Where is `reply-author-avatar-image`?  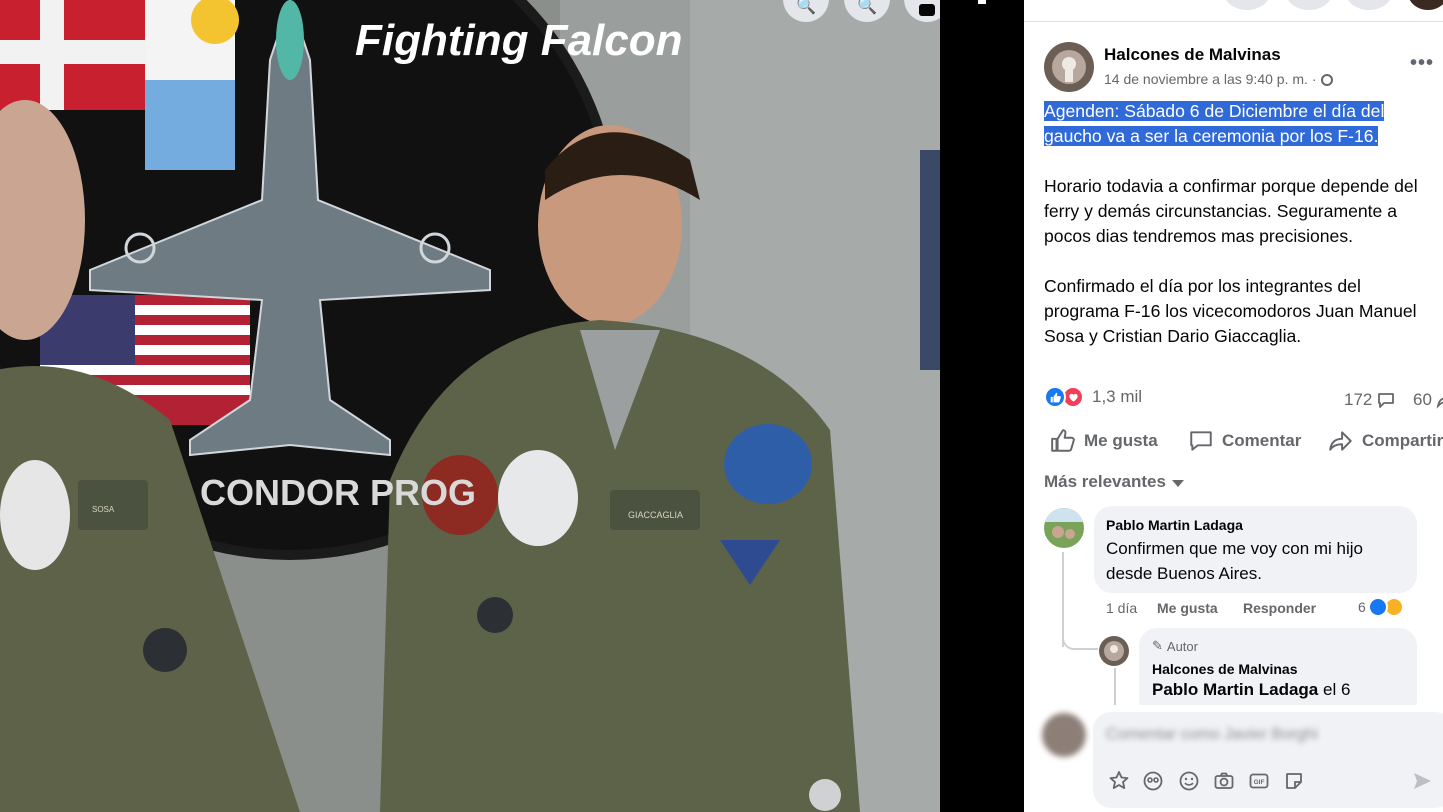 reply-author-avatar-image is located at coordinates (1114, 651).